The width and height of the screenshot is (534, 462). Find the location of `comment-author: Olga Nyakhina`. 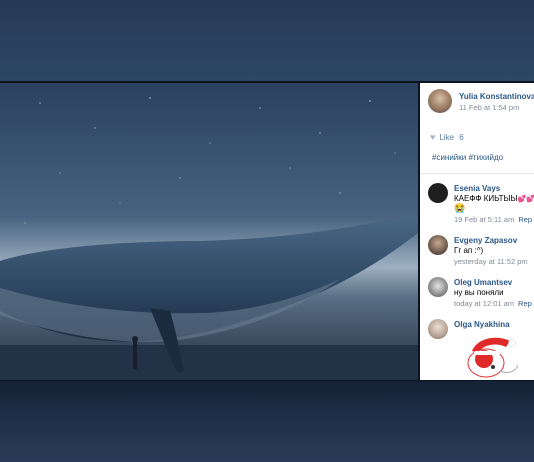

comment-author: Olga Nyakhina is located at coordinates (482, 324).